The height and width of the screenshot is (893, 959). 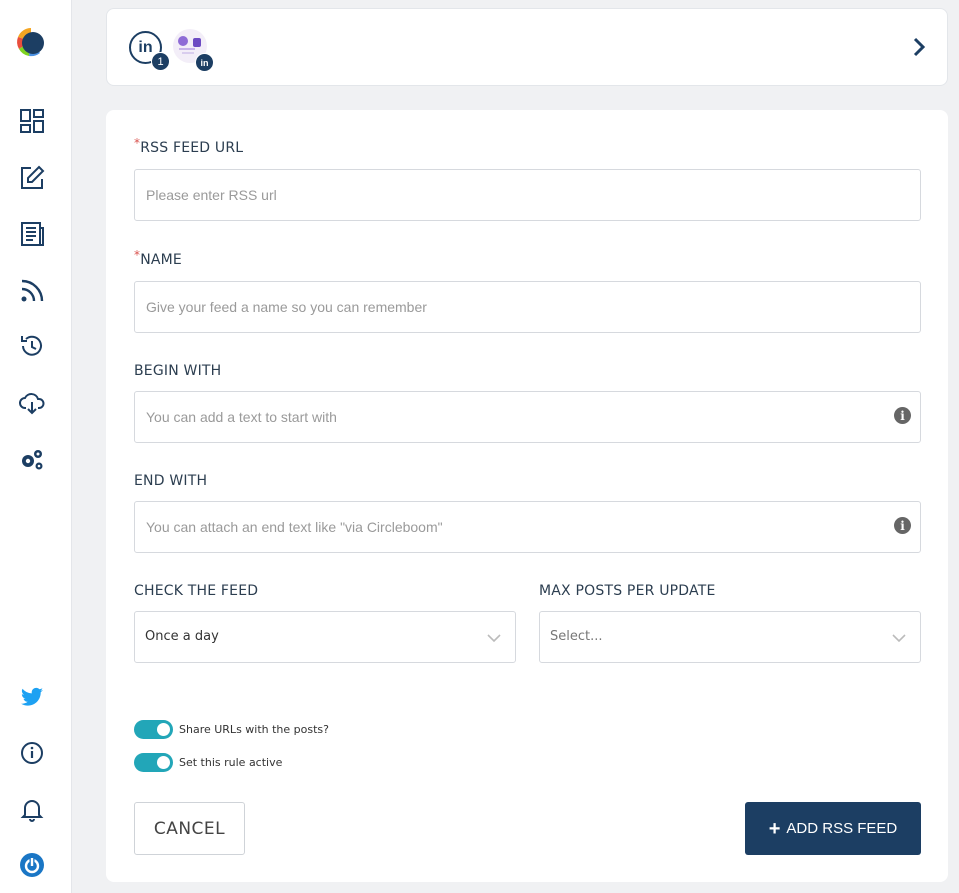 What do you see at coordinates (32, 403) in the screenshot?
I see `cloud-download-icon` at bounding box center [32, 403].